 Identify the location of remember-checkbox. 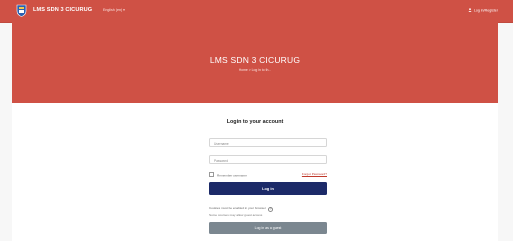
(211, 174).